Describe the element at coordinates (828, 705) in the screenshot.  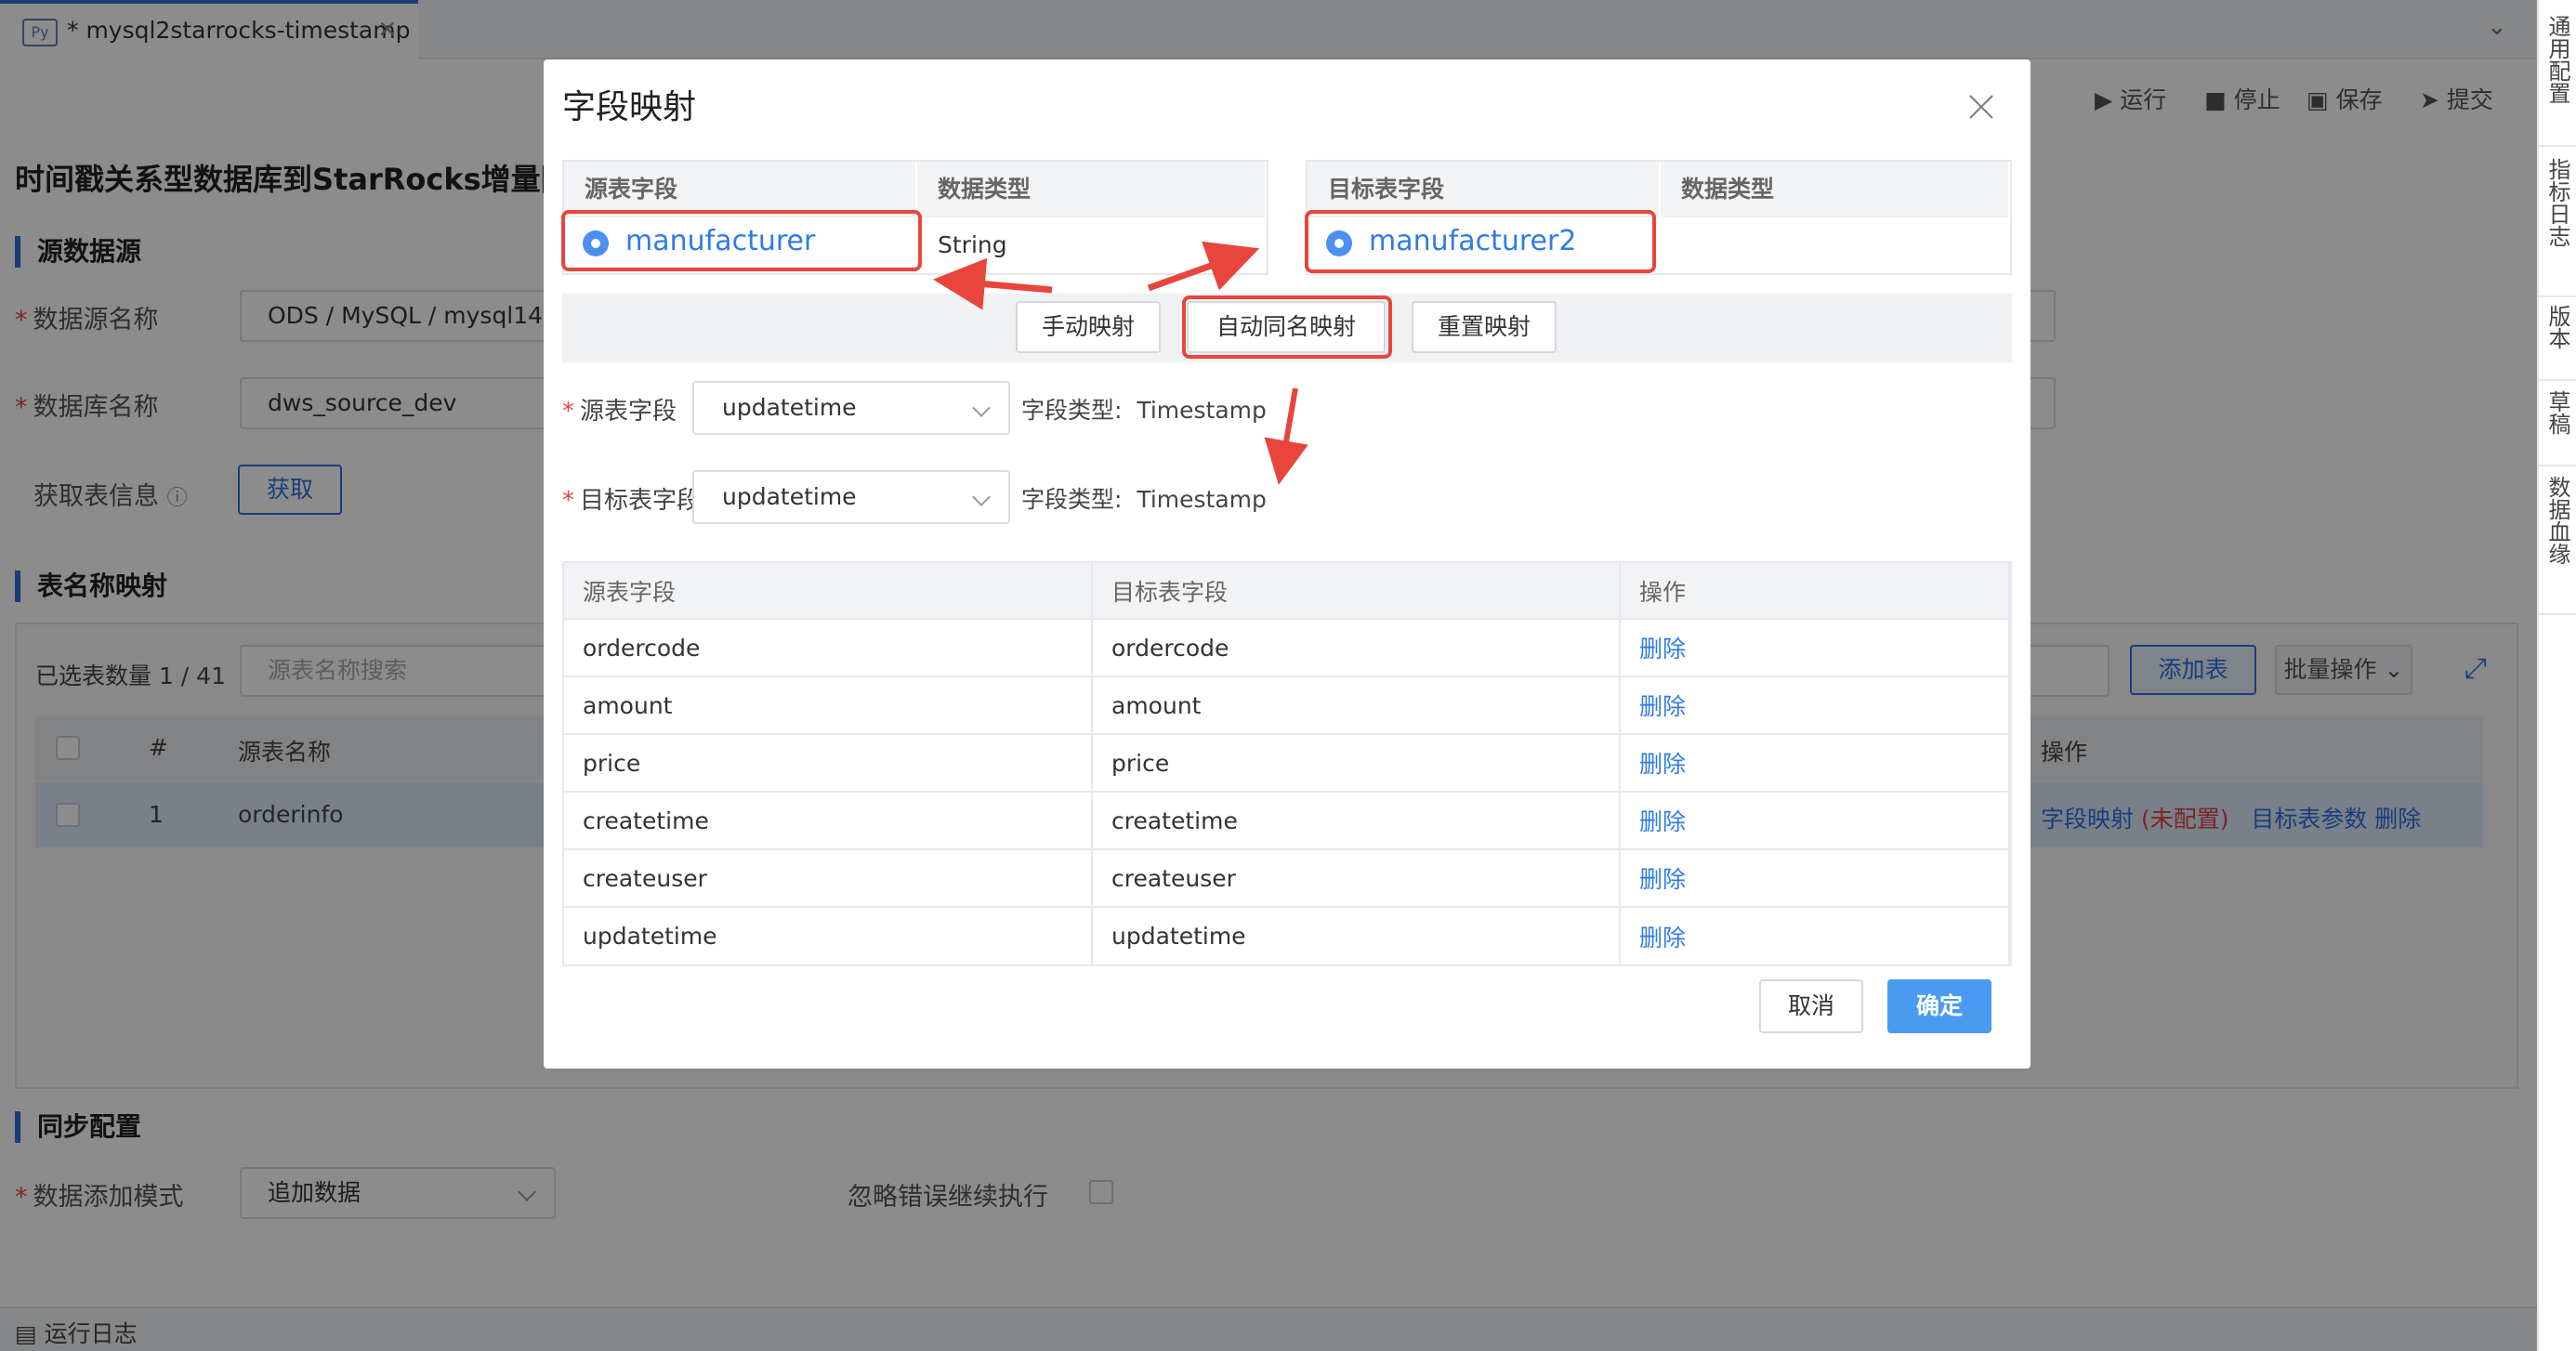
I see `map-source-cell: amount` at that location.